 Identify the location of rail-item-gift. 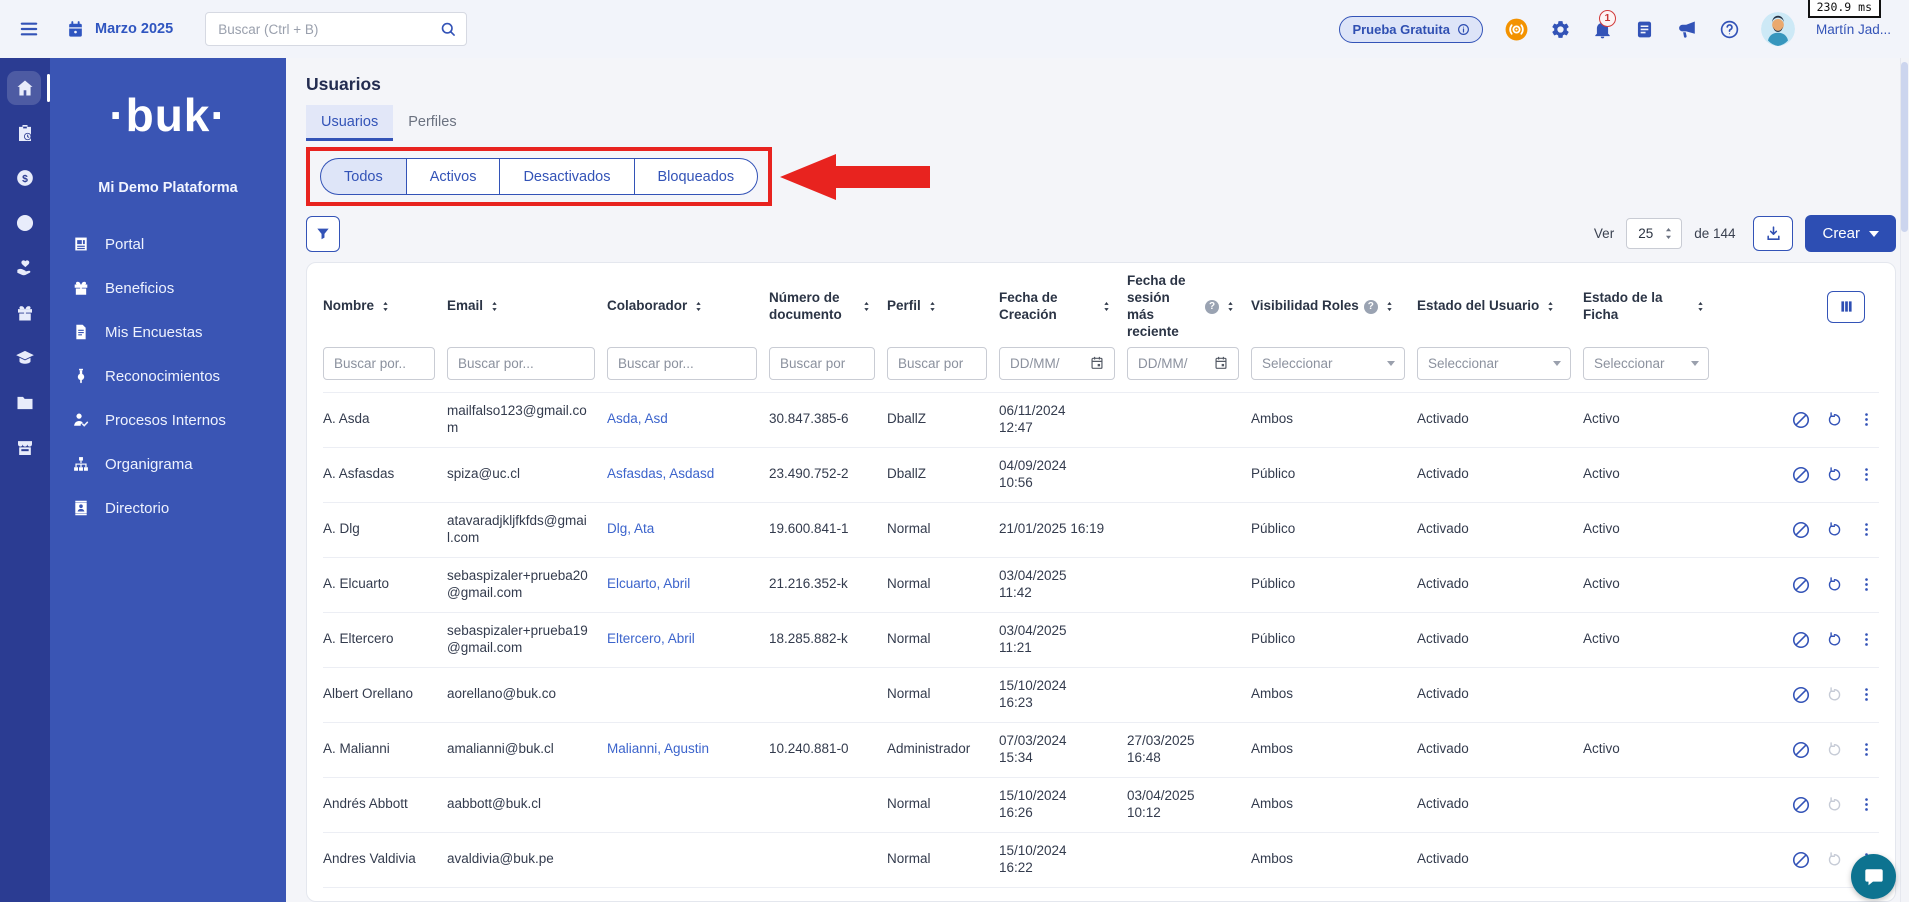
(25, 313).